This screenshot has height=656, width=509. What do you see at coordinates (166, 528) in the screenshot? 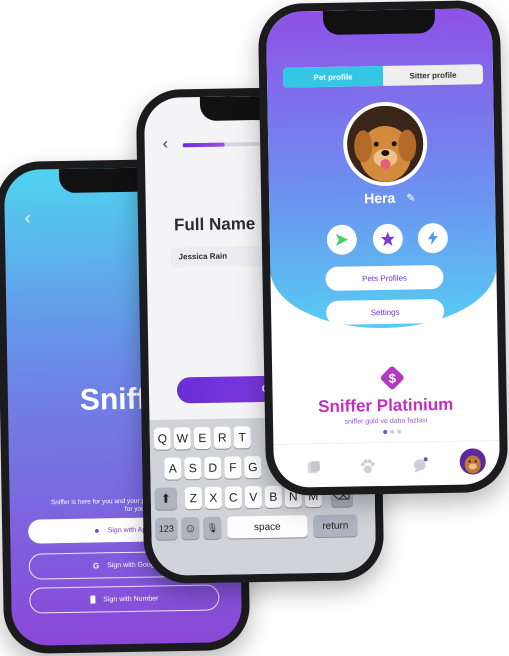
I see `key-numbers: 123` at bounding box center [166, 528].